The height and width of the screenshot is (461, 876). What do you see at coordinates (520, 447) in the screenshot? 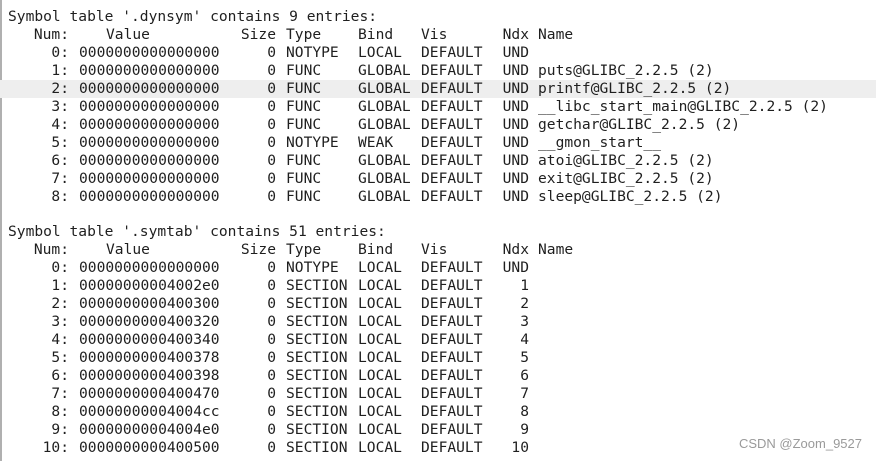
I see `cell-ndx: 10` at bounding box center [520, 447].